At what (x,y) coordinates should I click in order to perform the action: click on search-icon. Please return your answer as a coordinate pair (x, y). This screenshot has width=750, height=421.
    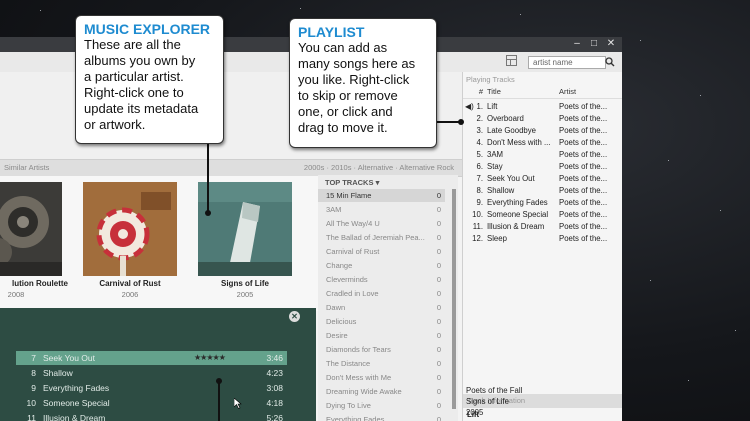
    Looking at the image, I should click on (611, 63).